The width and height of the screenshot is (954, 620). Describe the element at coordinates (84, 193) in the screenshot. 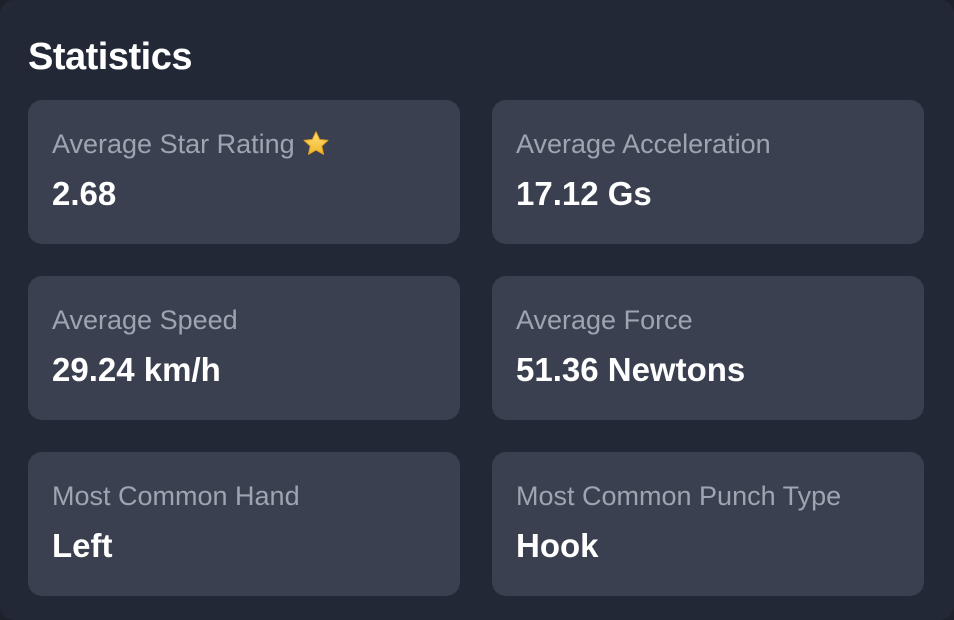

I see `stat-value: 2.68` at that location.